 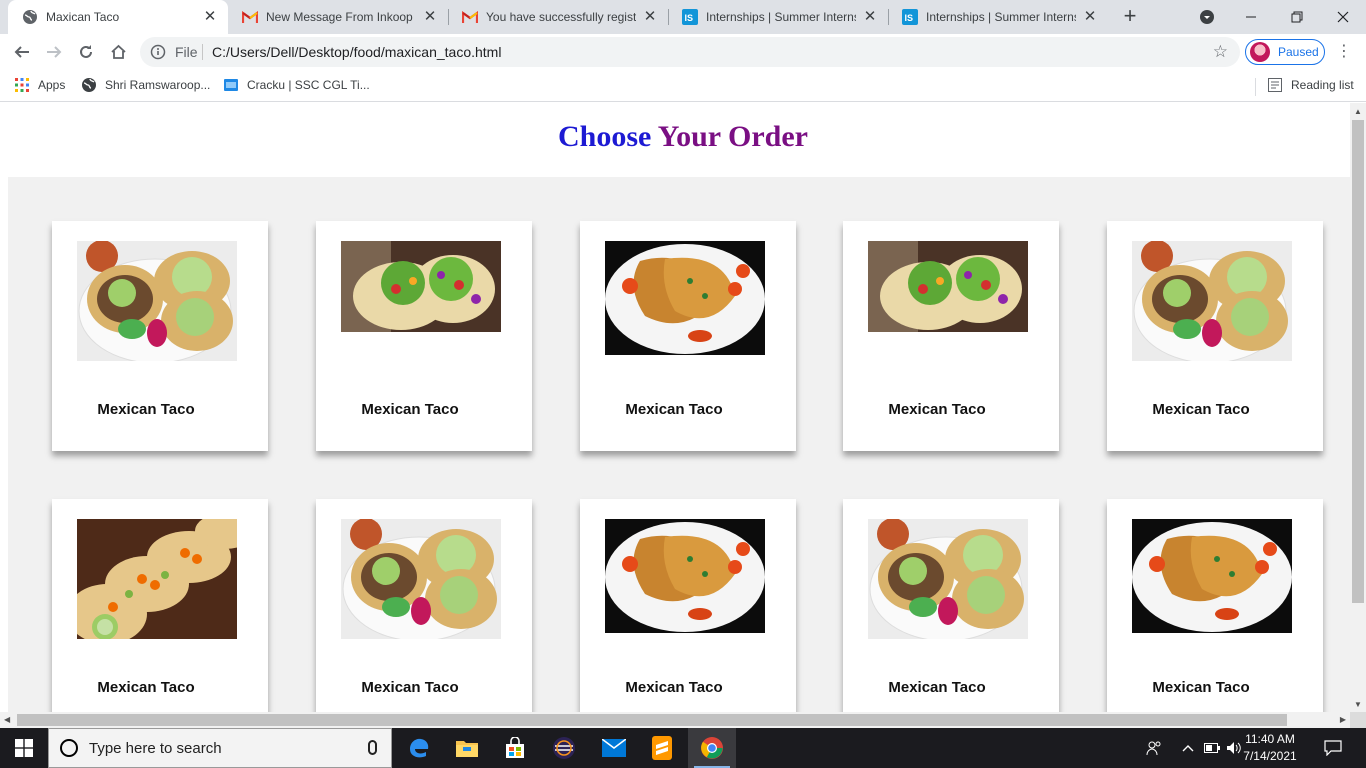 I want to click on chevron-down-icon, so click(x=1207, y=17).